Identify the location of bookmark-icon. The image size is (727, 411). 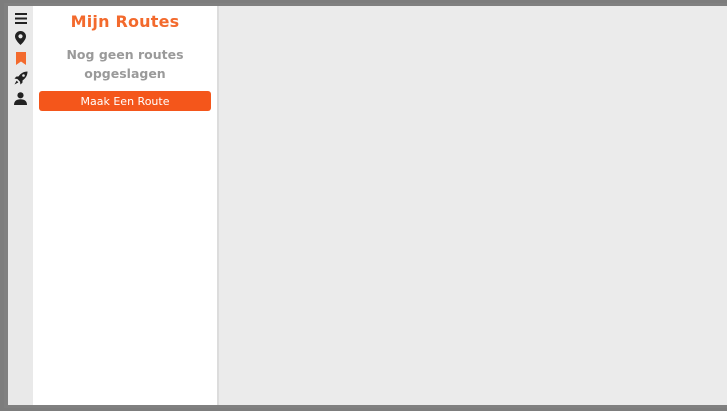
(21, 58).